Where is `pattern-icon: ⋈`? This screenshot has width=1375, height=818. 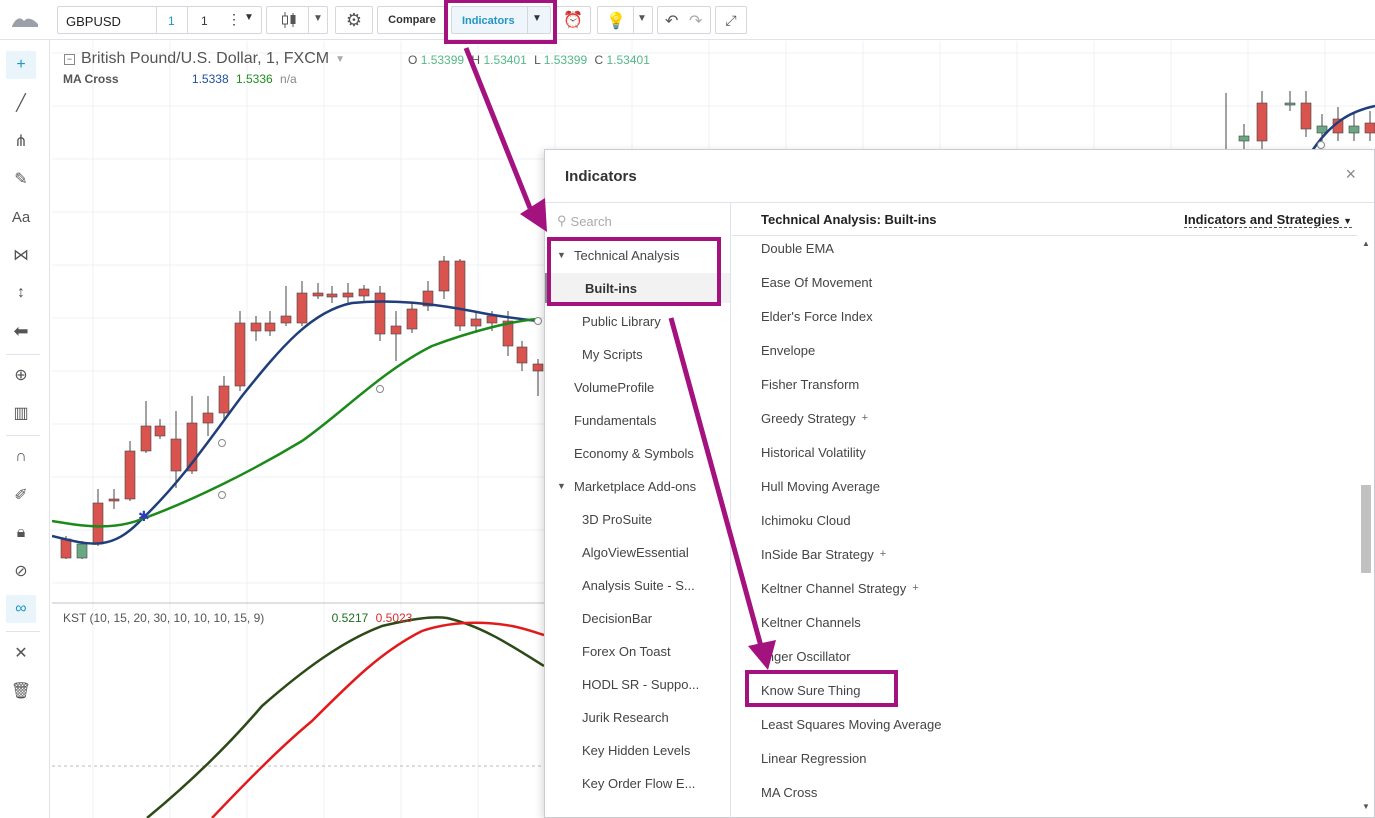
pattern-icon: ⋈ is located at coordinates (21, 255).